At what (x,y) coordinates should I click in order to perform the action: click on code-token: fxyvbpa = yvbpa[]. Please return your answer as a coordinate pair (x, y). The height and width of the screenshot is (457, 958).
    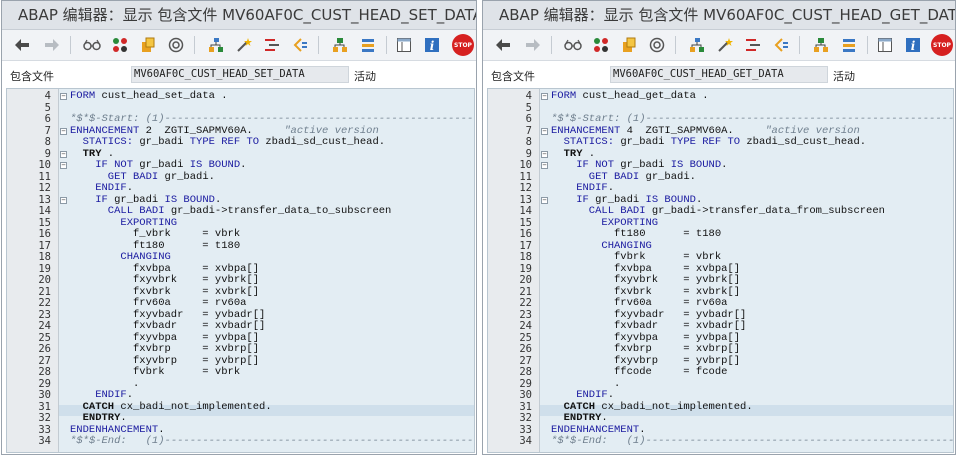
    Looking at the image, I should click on (677, 337).